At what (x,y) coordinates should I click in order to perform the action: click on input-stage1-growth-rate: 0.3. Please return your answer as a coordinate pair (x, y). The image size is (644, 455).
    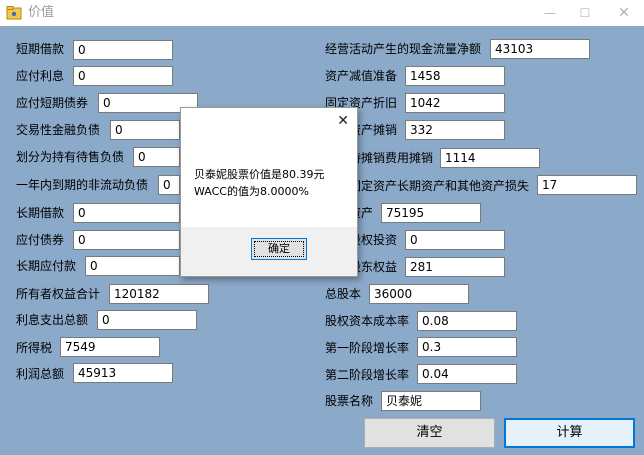
    Looking at the image, I should click on (467, 347).